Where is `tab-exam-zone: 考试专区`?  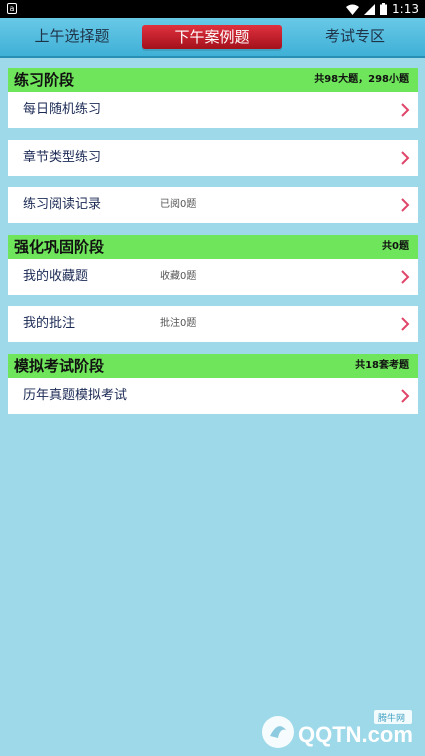
tab-exam-zone: 考试专区 is located at coordinates (355, 37).